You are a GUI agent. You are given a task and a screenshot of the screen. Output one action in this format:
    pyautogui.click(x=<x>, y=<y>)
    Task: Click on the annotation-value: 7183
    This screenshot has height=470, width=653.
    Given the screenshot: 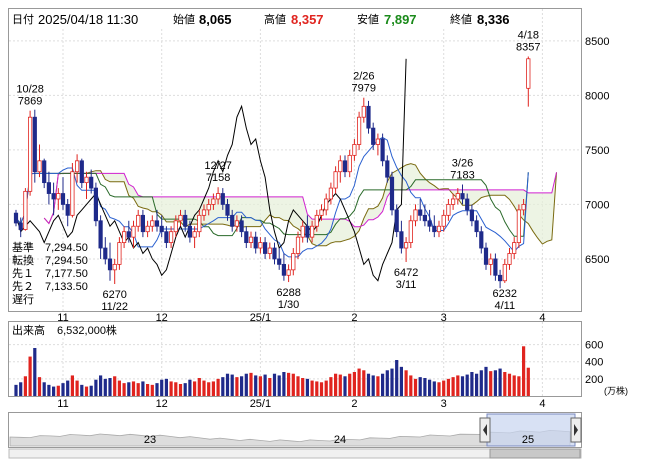 What is the action you would take?
    pyautogui.click(x=462, y=175)
    